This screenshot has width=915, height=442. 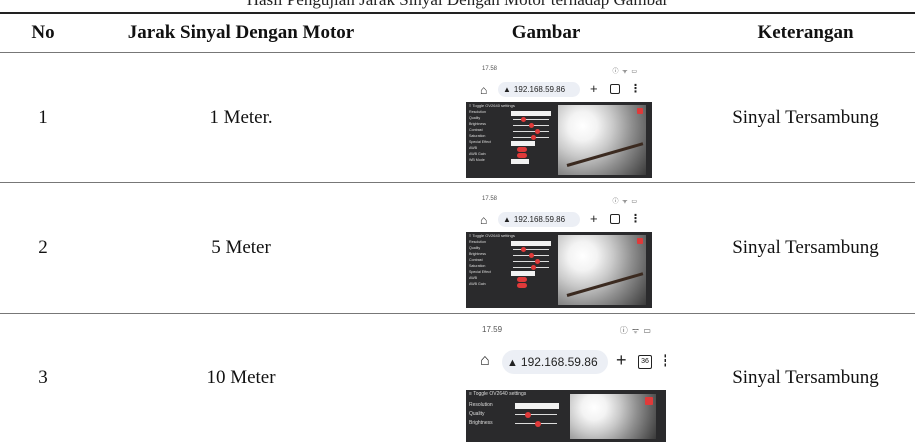 What do you see at coordinates (546, 32) in the screenshot?
I see `header-gambar: Gambar` at bounding box center [546, 32].